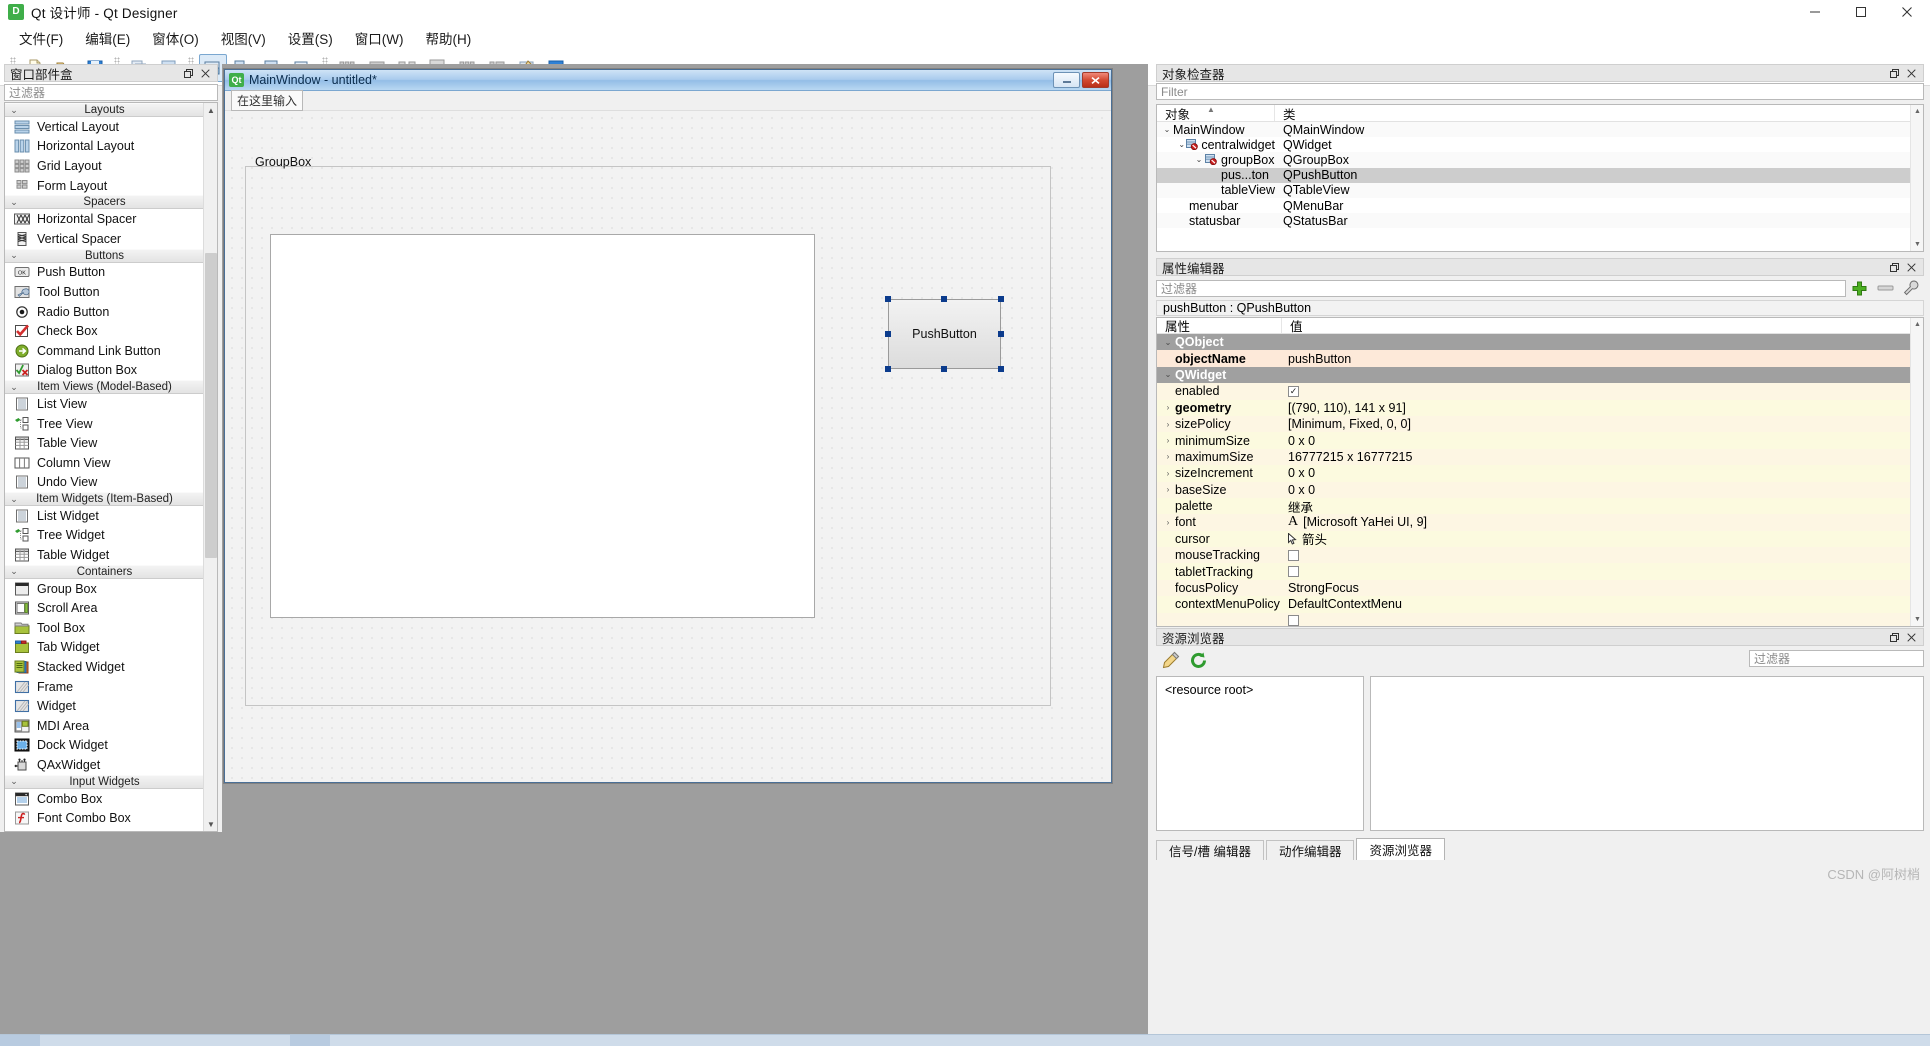 This screenshot has height=1046, width=1930. Describe the element at coordinates (104, 292) in the screenshot. I see `widget-item-tool-button: Tool Button` at that location.